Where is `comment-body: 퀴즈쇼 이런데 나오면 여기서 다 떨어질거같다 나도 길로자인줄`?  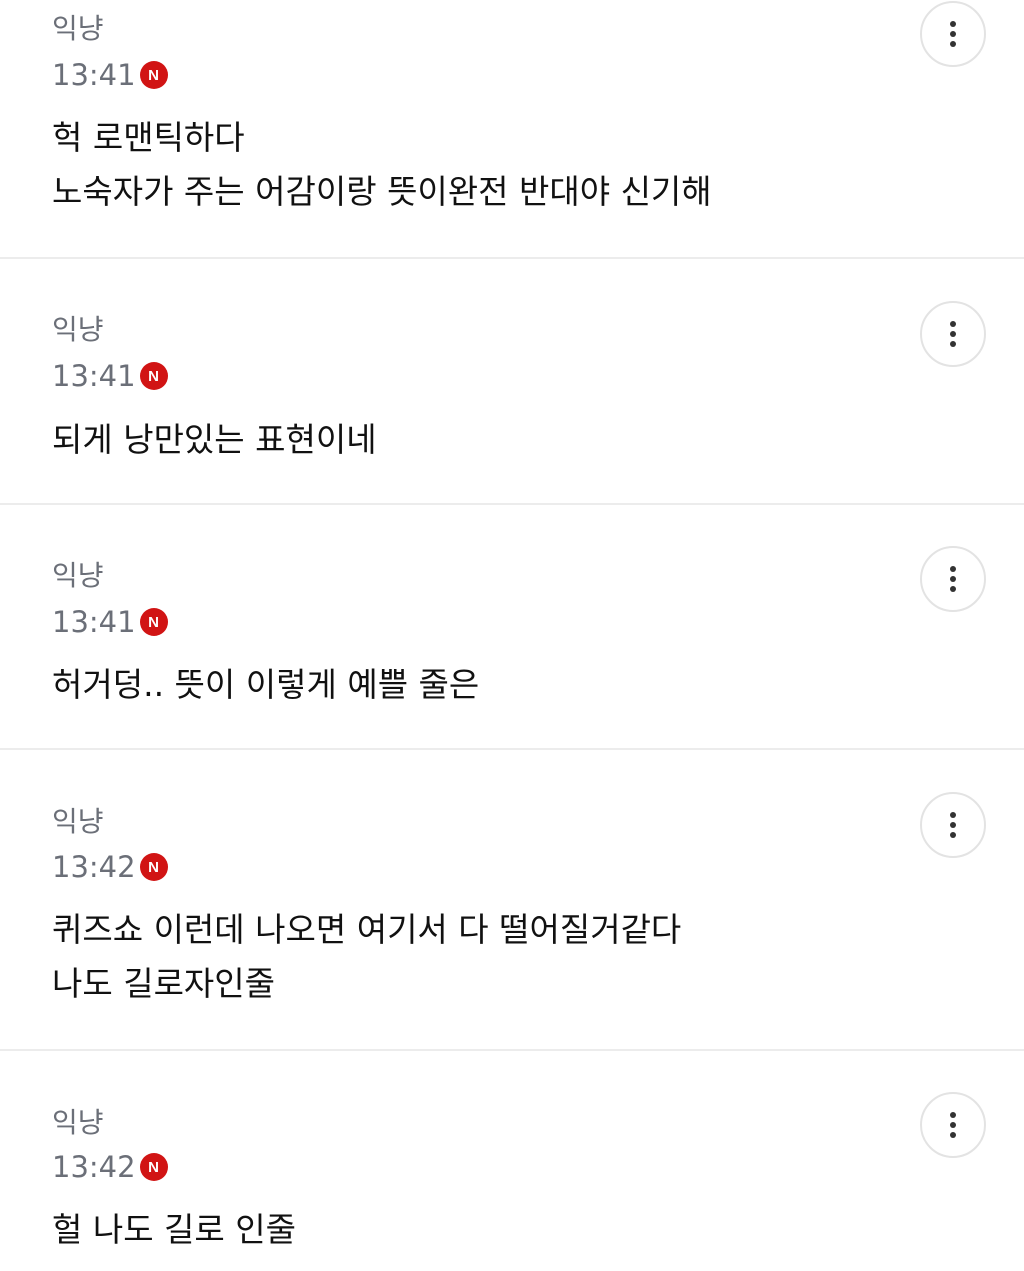
comment-body: 퀴즈쇼 이런데 나오면 여기서 다 떨어질거같다 나도 길로자인줄 is located at coordinates (366, 957).